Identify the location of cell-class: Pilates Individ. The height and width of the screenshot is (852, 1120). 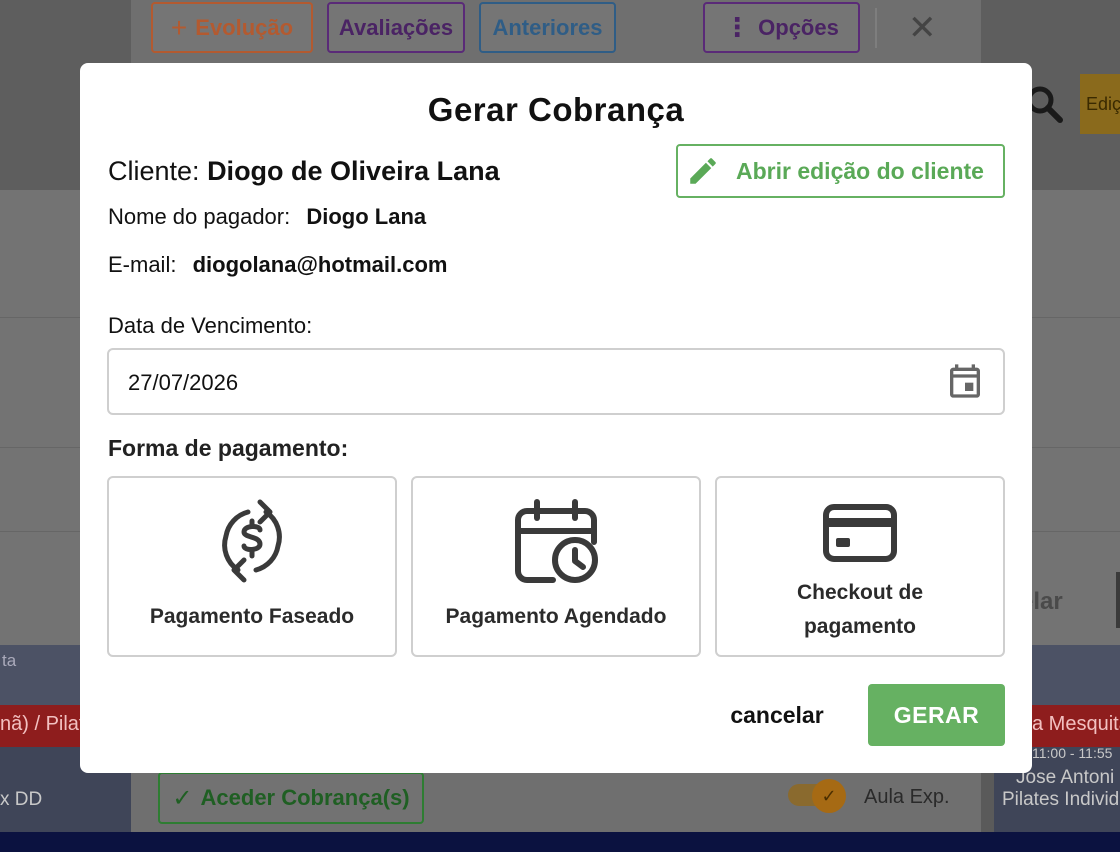
(1061, 799).